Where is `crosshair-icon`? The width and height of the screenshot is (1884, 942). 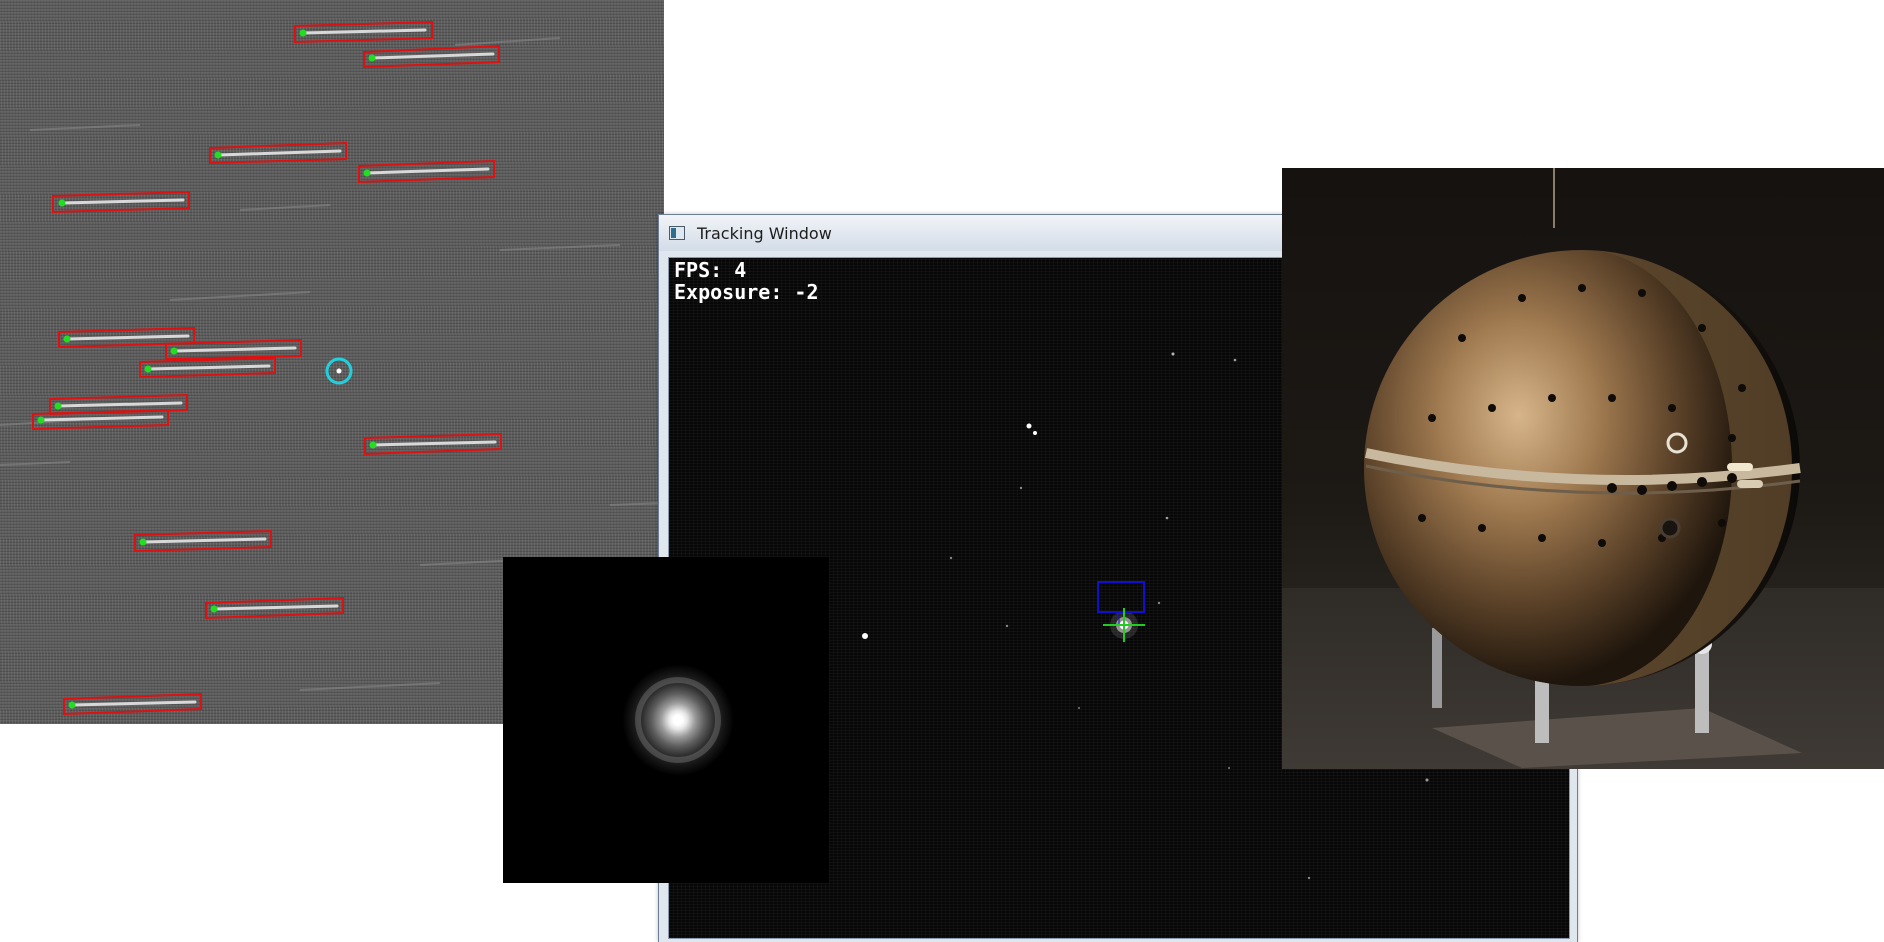 crosshair-icon is located at coordinates (1124, 625).